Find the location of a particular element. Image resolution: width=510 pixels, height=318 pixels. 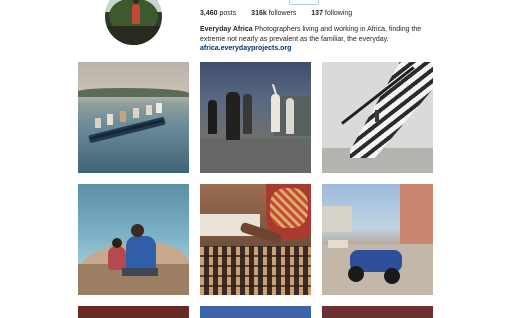

post-tile-partial-photo-maroon is located at coordinates (377, 312).